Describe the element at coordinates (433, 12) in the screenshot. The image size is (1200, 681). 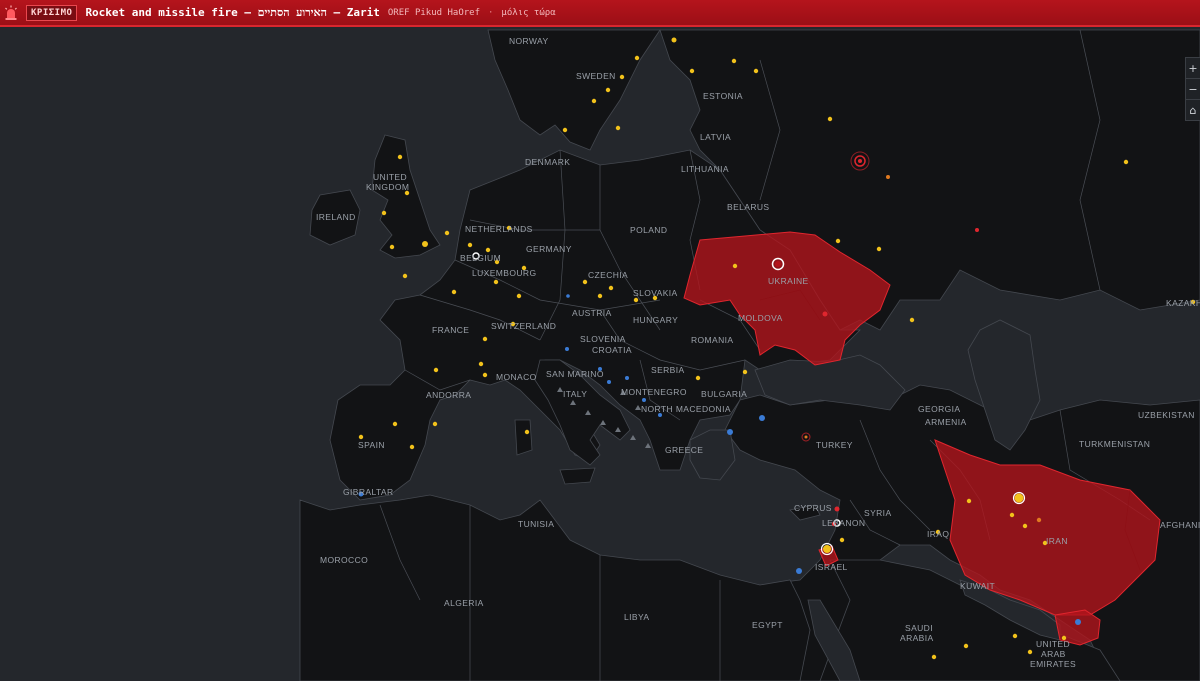
I see `alert-source: OREF Pikud HaOref` at that location.